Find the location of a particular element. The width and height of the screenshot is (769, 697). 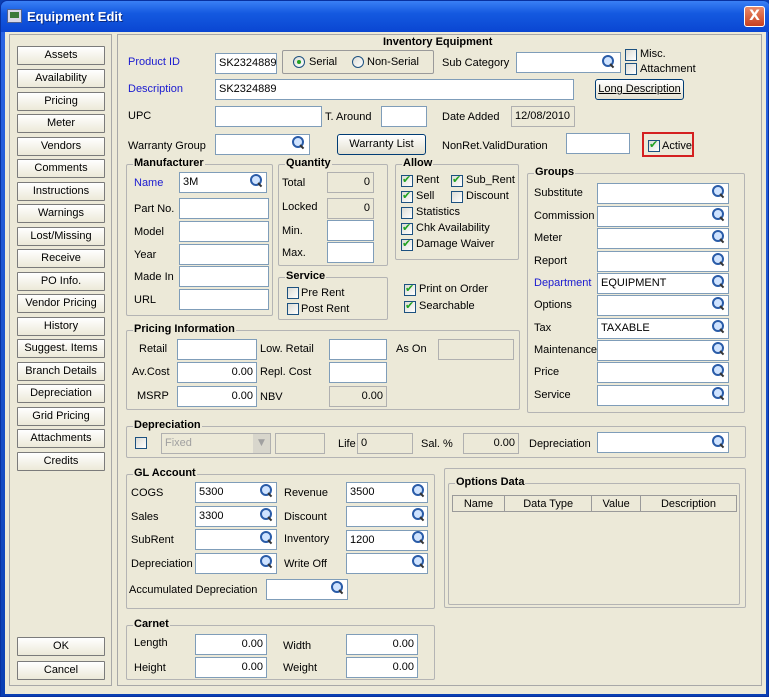

searchable-checkbox is located at coordinates (410, 306).